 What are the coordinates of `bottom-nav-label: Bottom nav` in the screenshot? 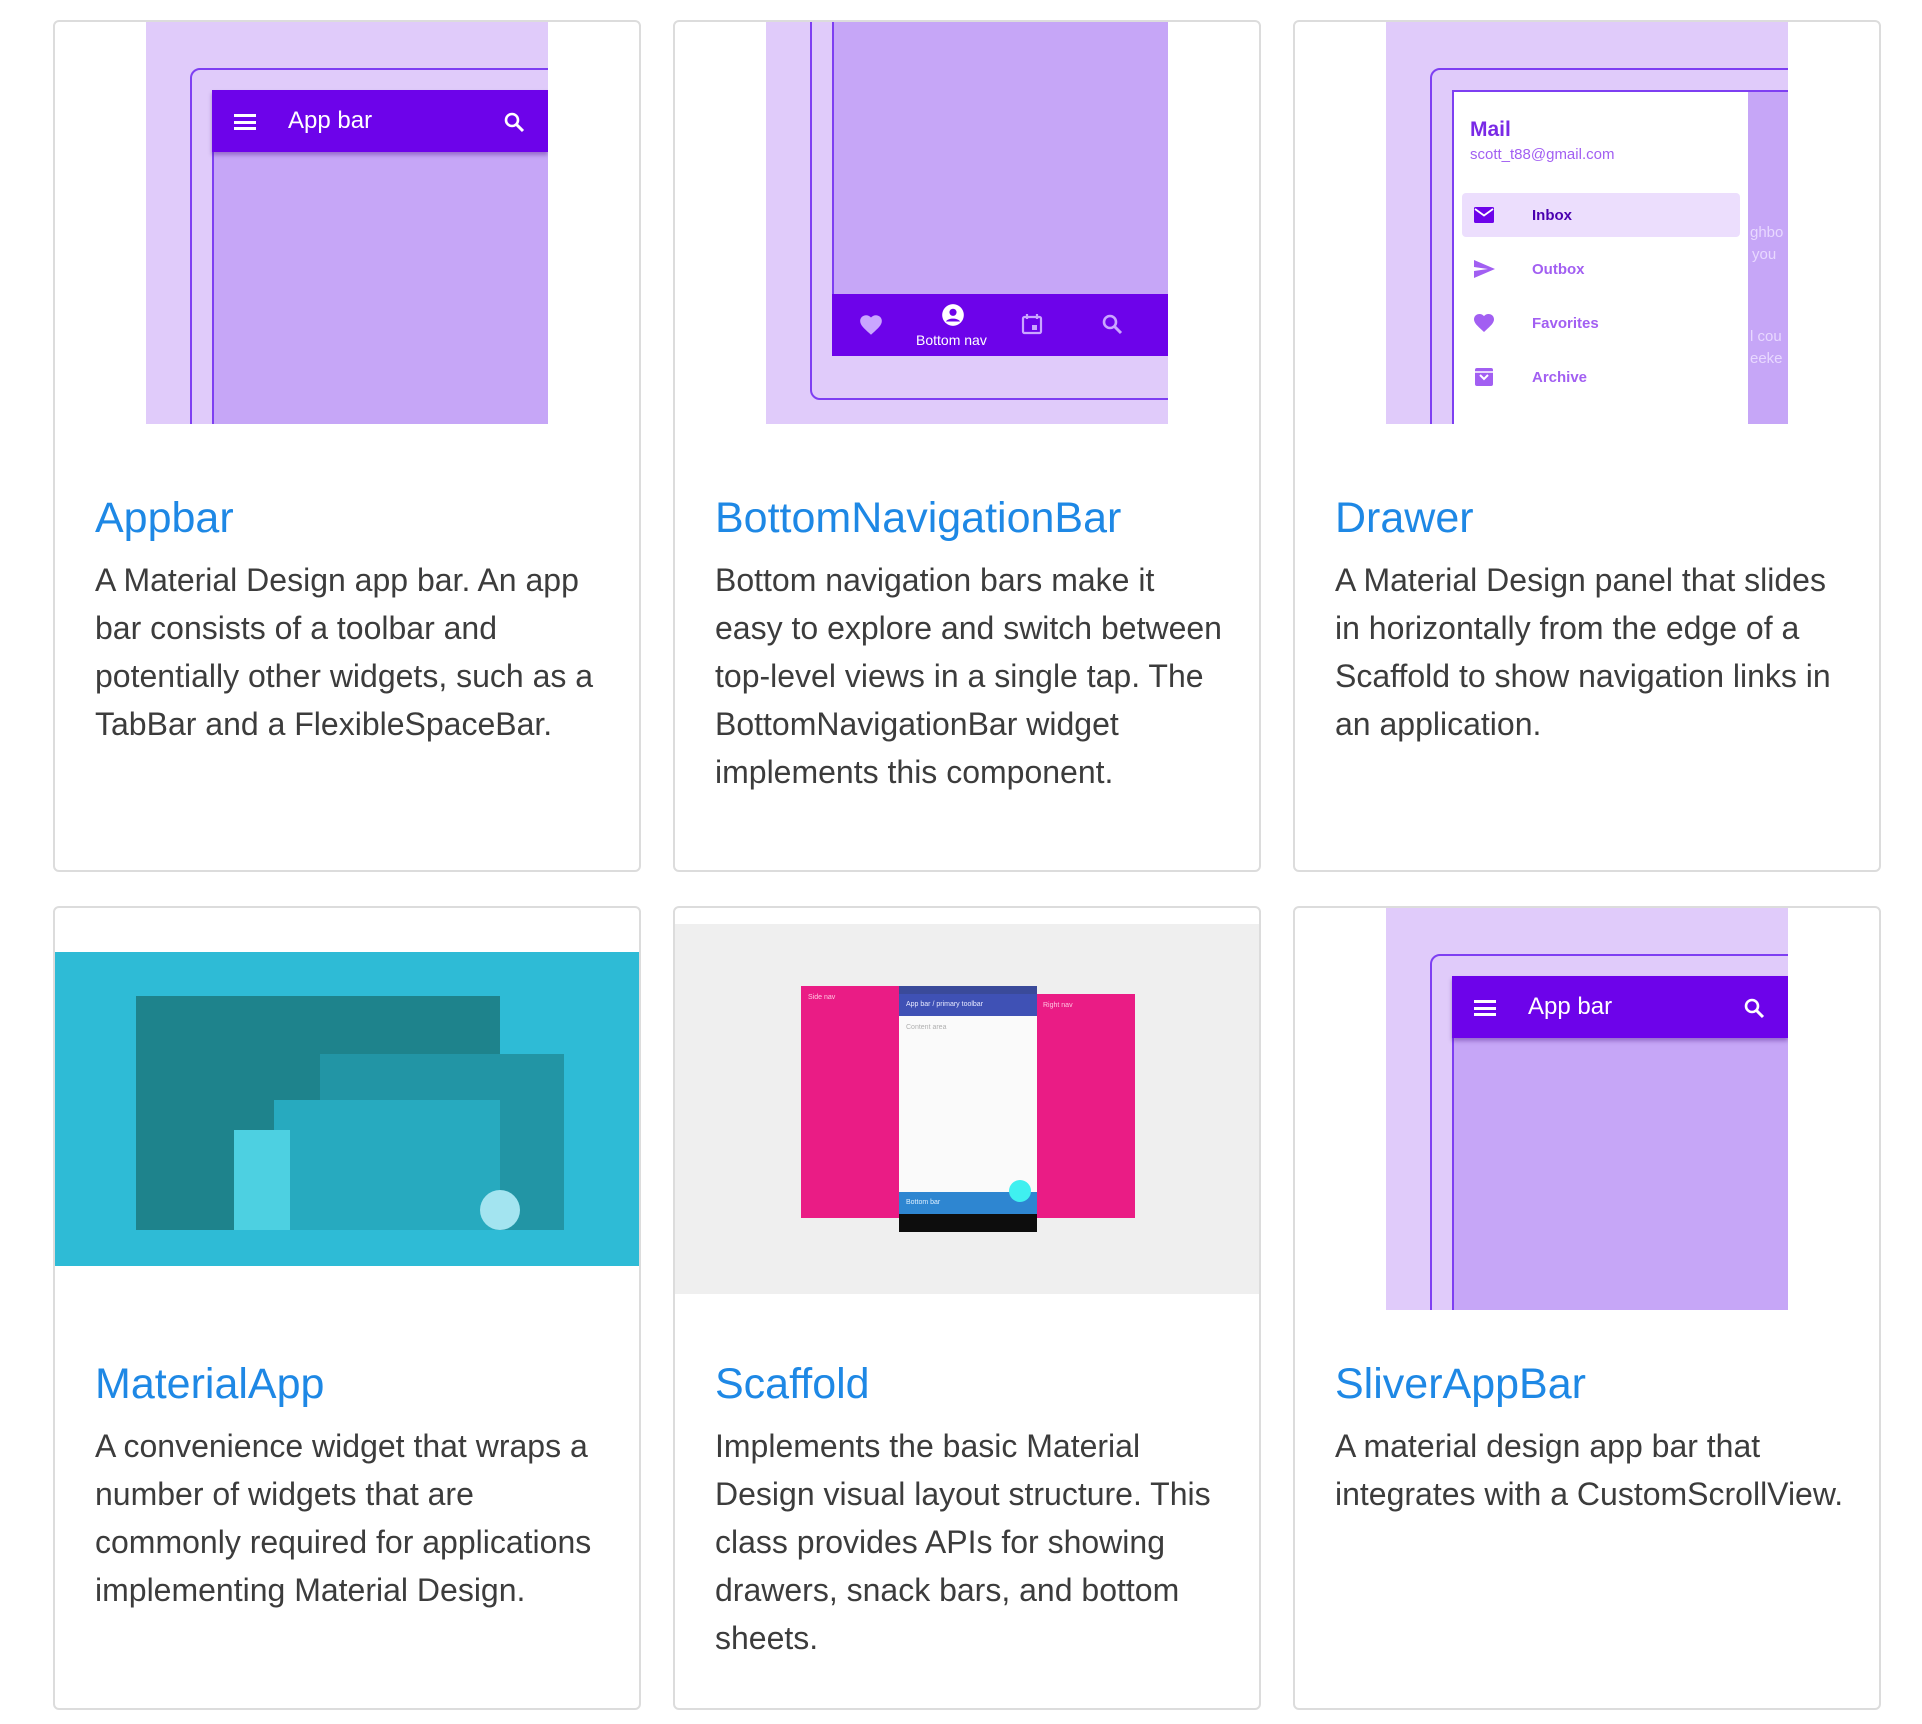 It's located at (951, 340).